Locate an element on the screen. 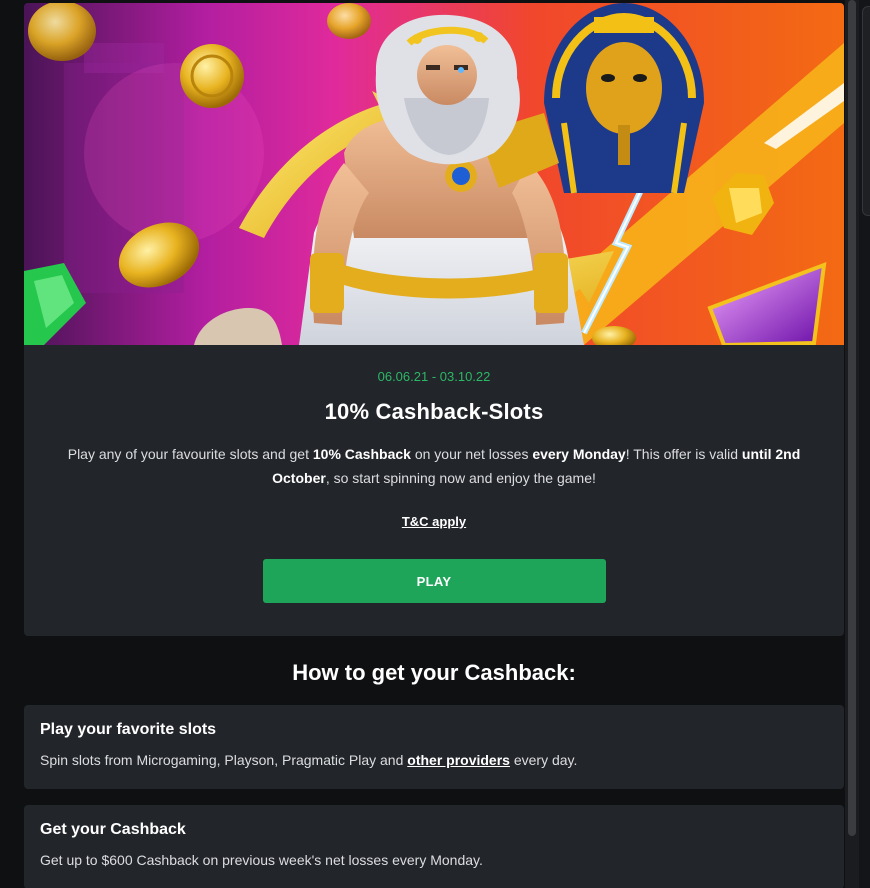  side-panel-edge is located at coordinates (866, 111).